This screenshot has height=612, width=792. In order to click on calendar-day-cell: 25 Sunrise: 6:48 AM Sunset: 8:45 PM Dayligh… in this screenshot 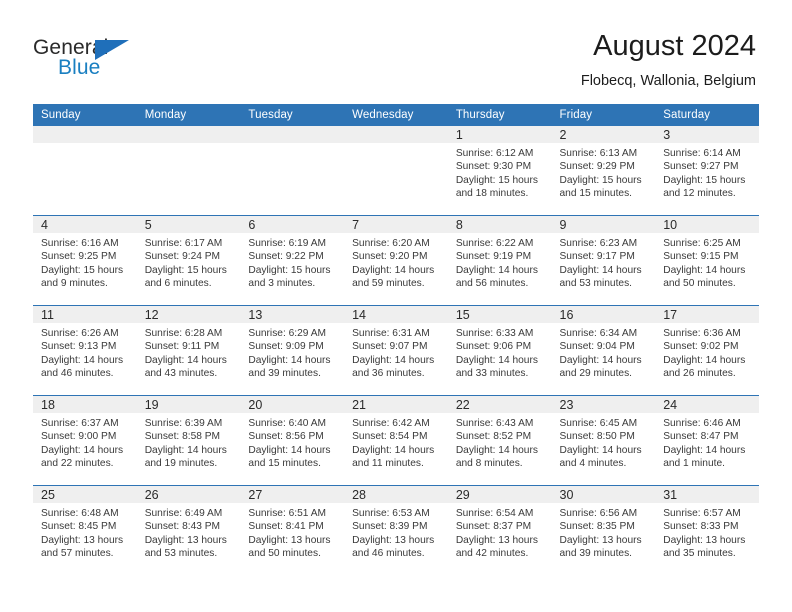, I will do `click(85, 530)`.